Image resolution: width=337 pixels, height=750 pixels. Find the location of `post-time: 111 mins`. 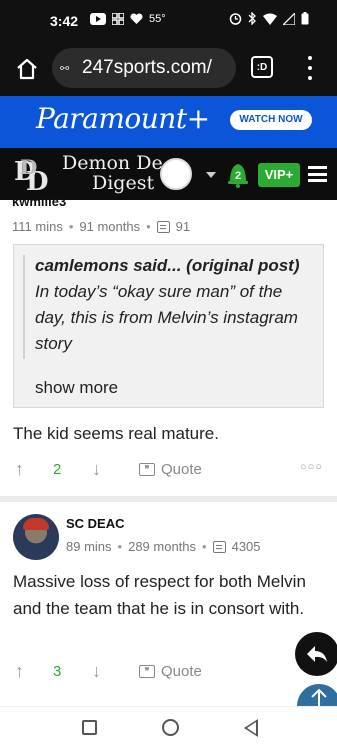

post-time: 111 mins is located at coordinates (37, 226).